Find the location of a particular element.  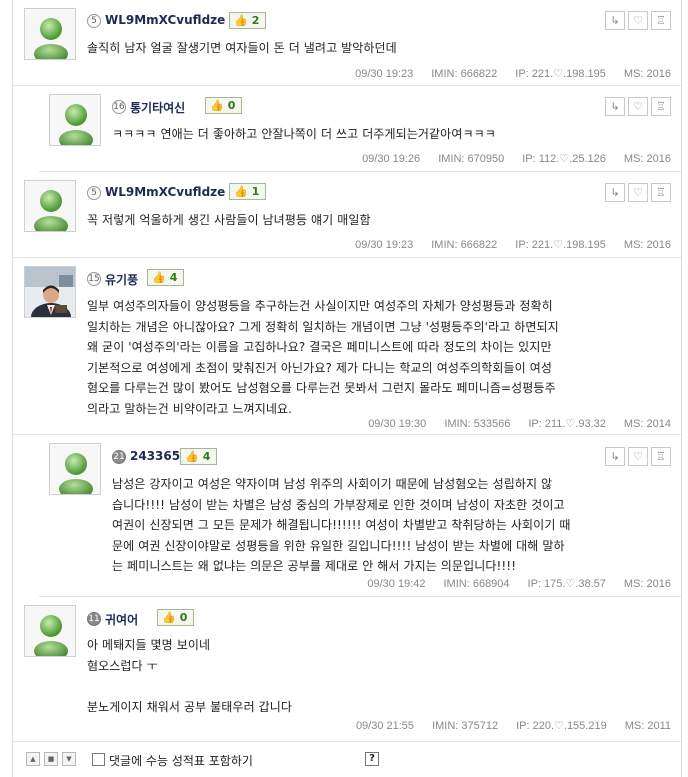

comment-ms: MS: 2014 is located at coordinates (647, 424).